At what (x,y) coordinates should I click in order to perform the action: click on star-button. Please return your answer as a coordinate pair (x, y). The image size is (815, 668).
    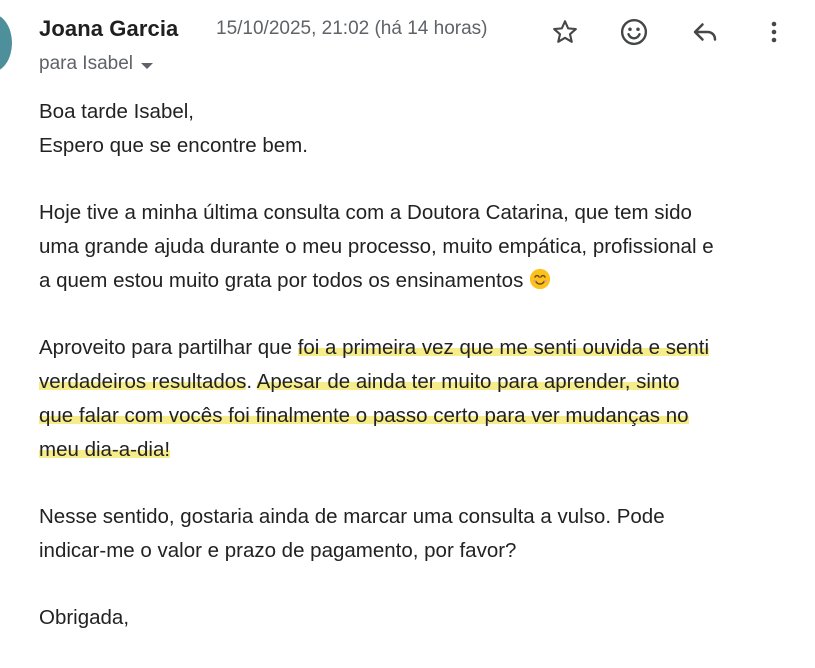
    Looking at the image, I should click on (565, 32).